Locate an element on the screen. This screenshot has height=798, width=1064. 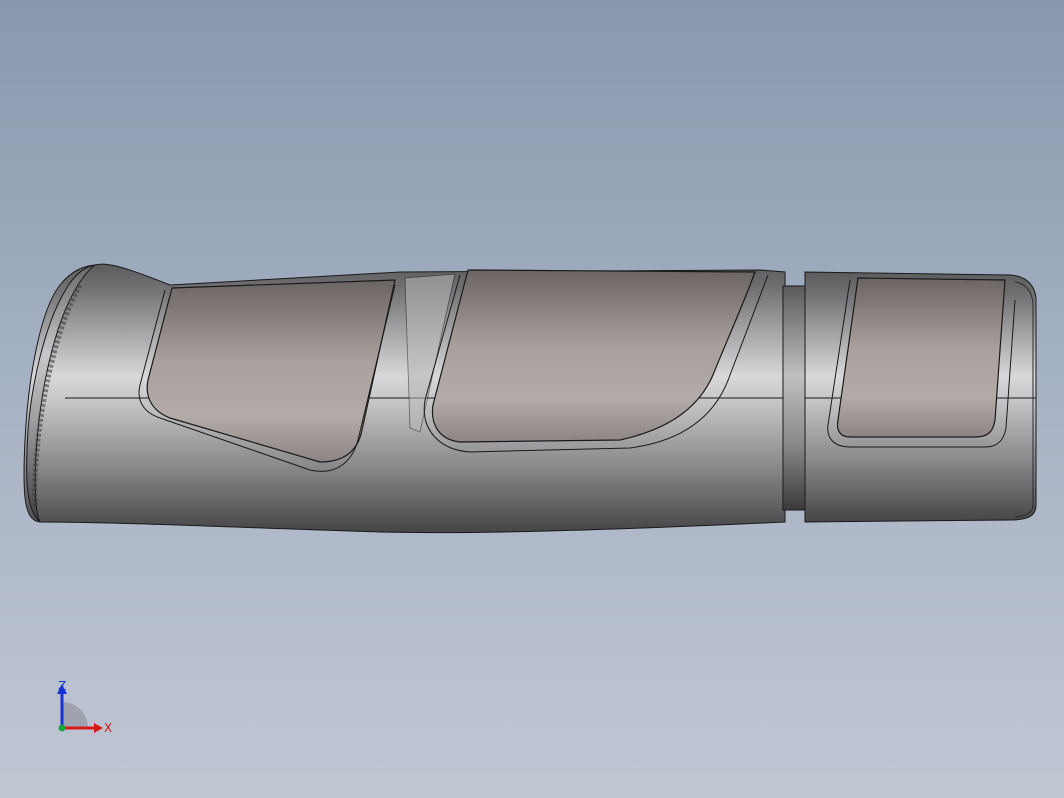
axis-triad: Z X is located at coordinates (84, 707).